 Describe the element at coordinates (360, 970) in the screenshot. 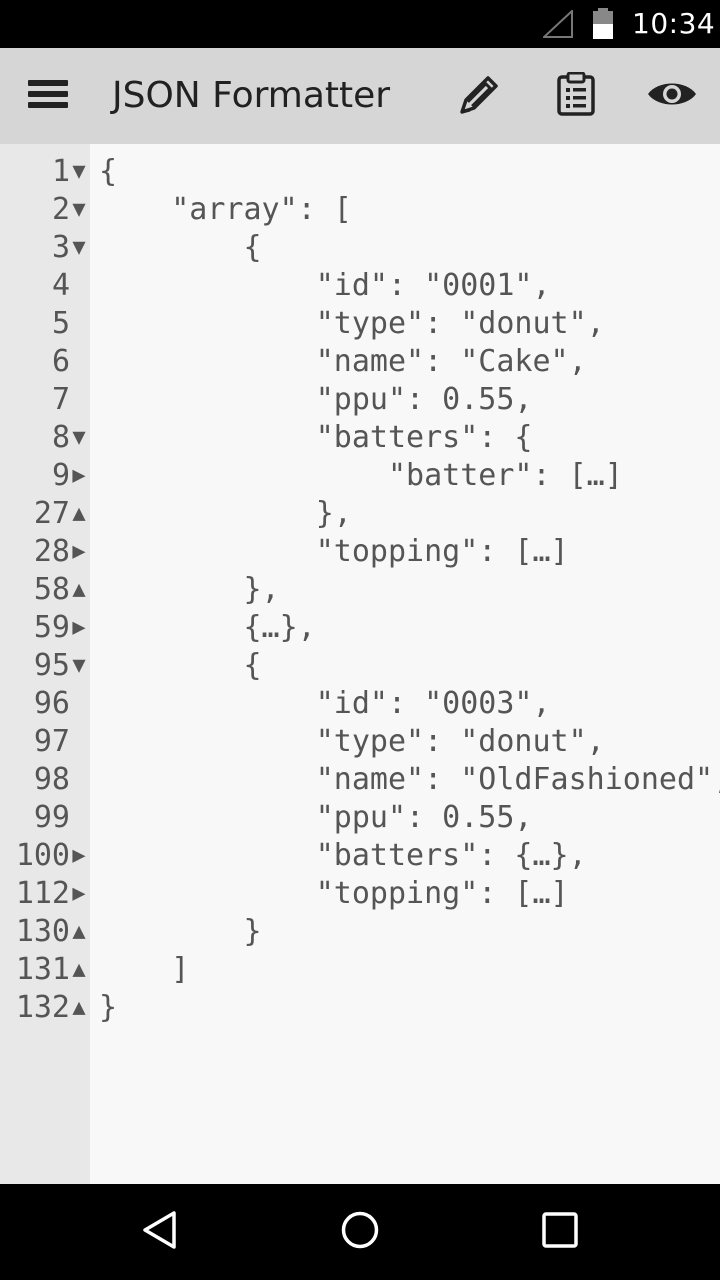

I see `code-line: 131 ▲ ]` at that location.